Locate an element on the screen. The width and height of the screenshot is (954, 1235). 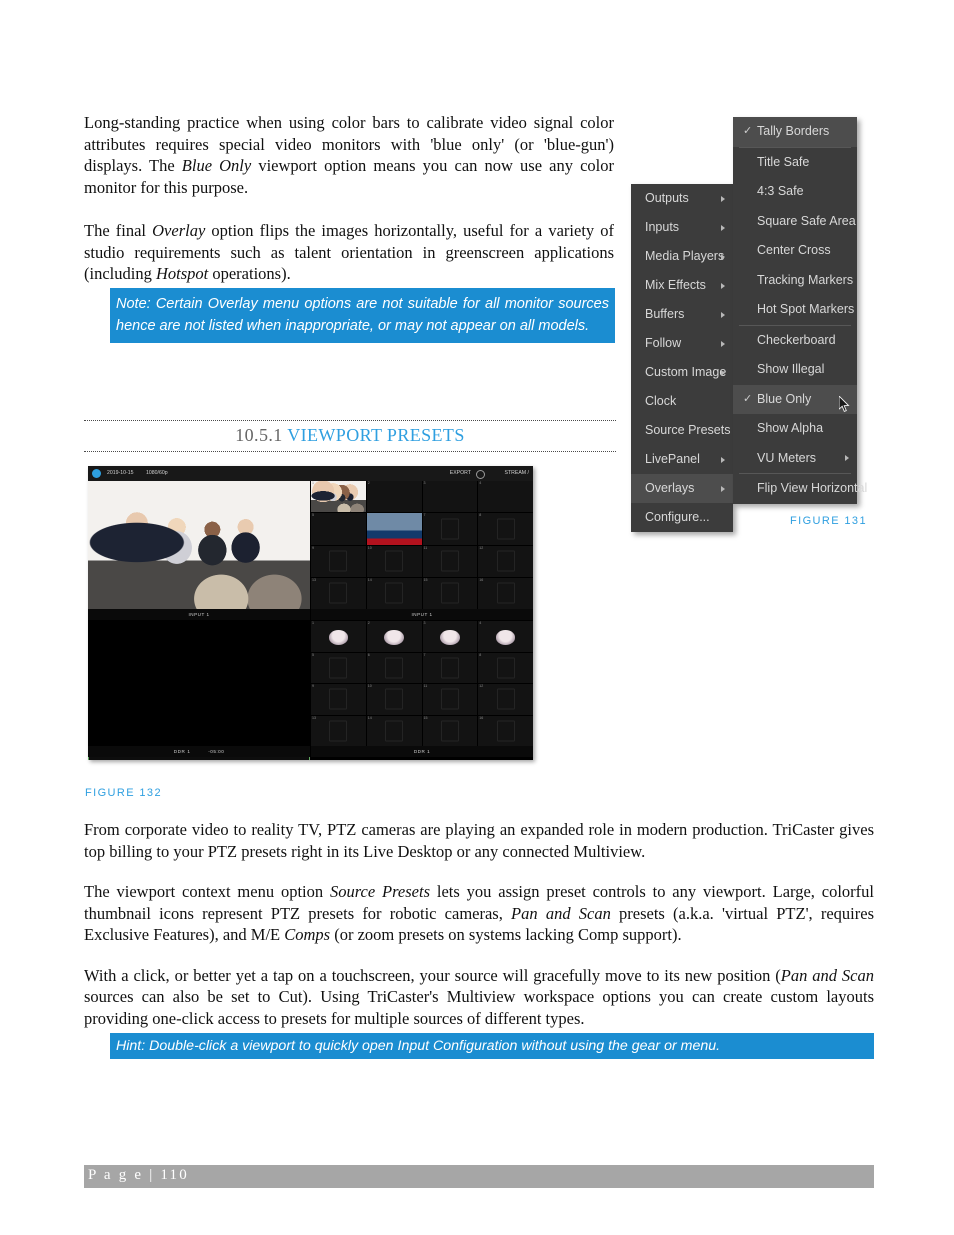
paragraph-2-emph-a: Overlay is located at coordinates (179, 230).